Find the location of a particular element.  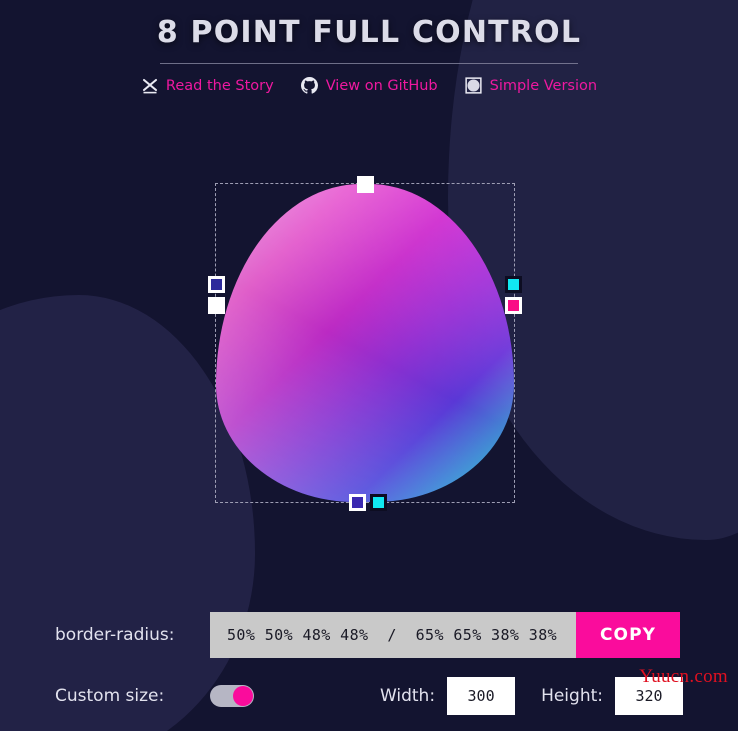

handle-bottom-right is located at coordinates (378, 502).